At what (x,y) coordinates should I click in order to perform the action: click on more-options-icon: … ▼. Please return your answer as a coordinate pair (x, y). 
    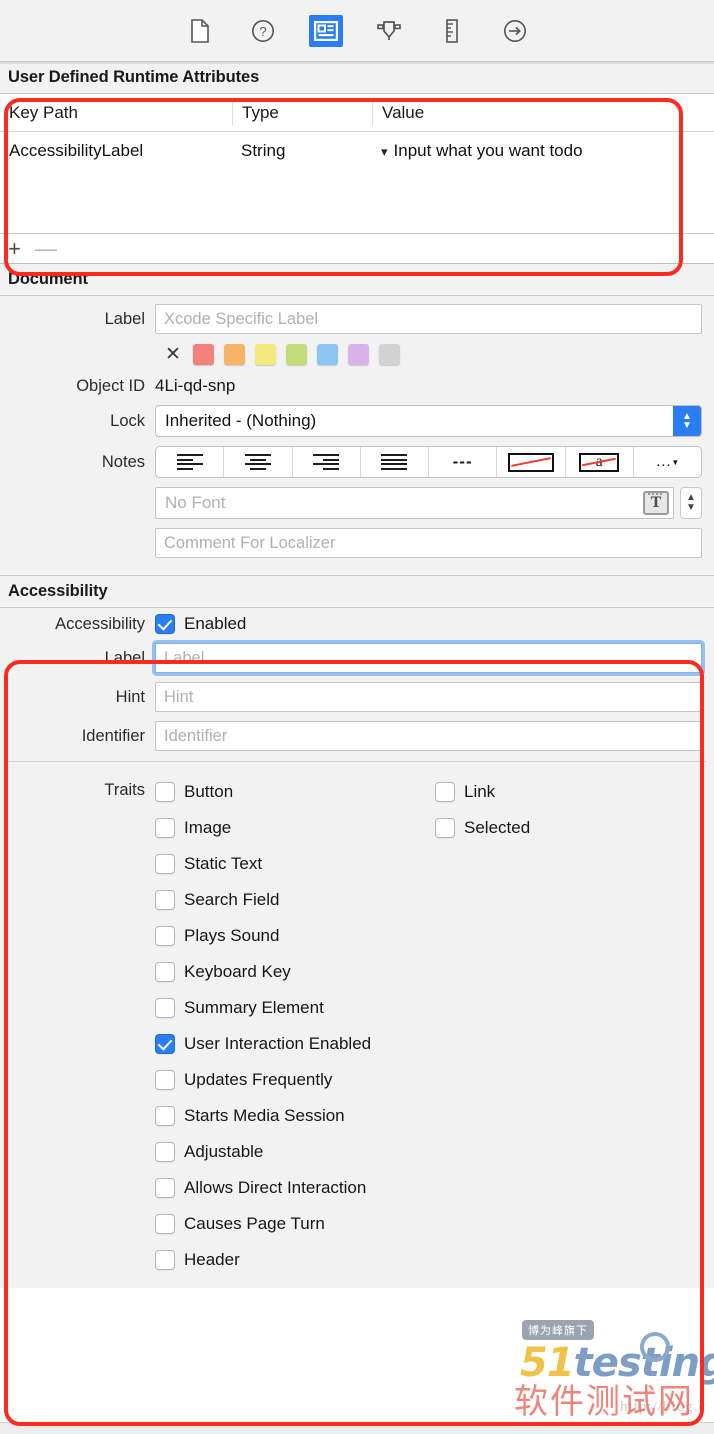
    Looking at the image, I should click on (667, 462).